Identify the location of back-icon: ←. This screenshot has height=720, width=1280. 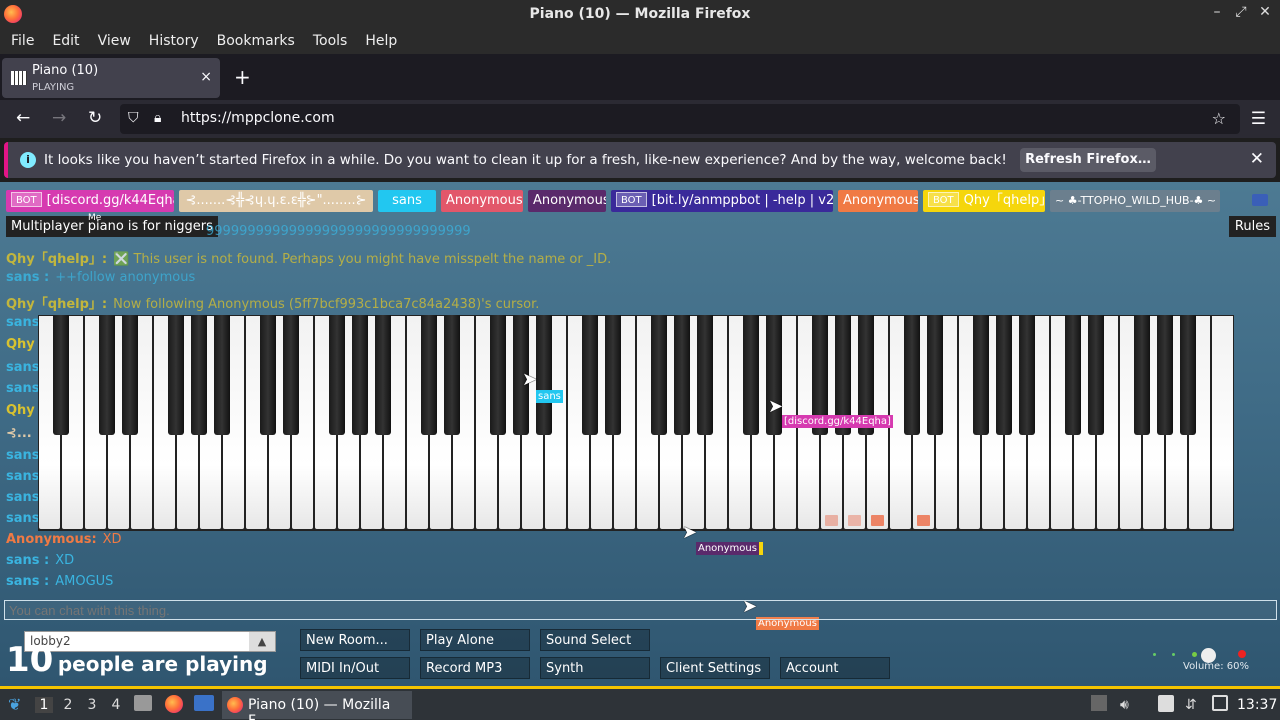
(23, 118).